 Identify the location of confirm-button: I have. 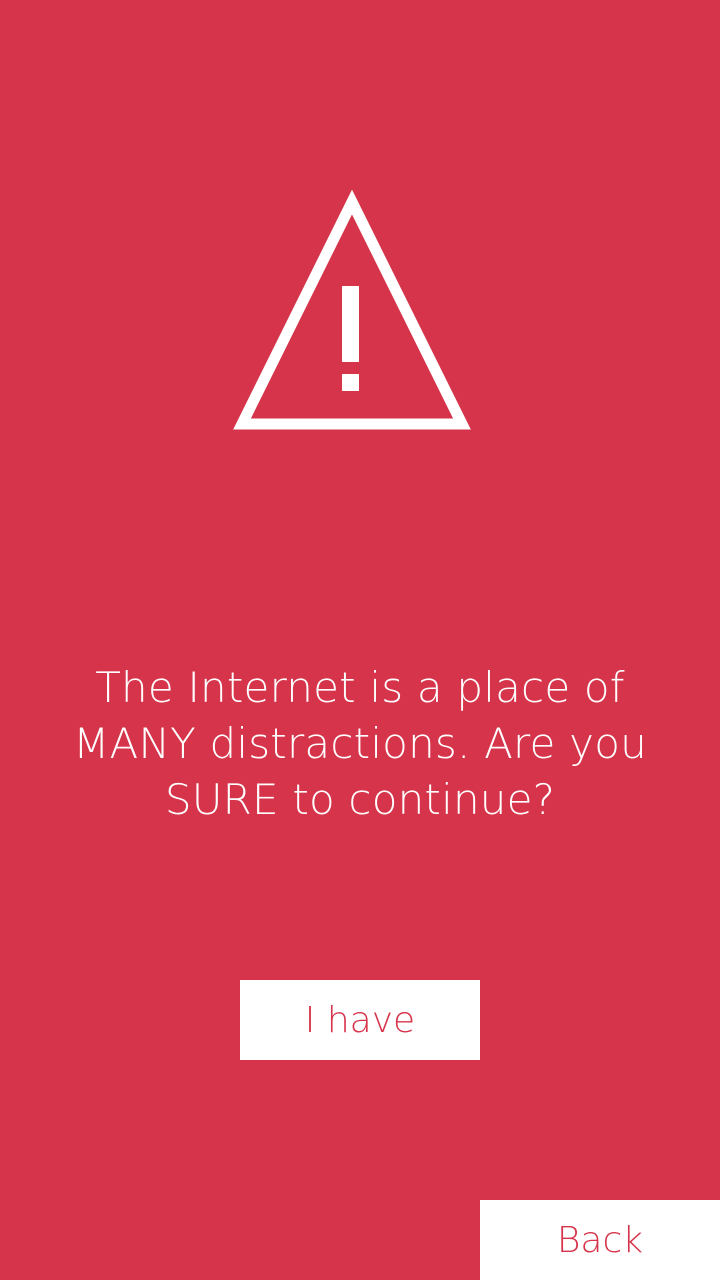
(360, 1020).